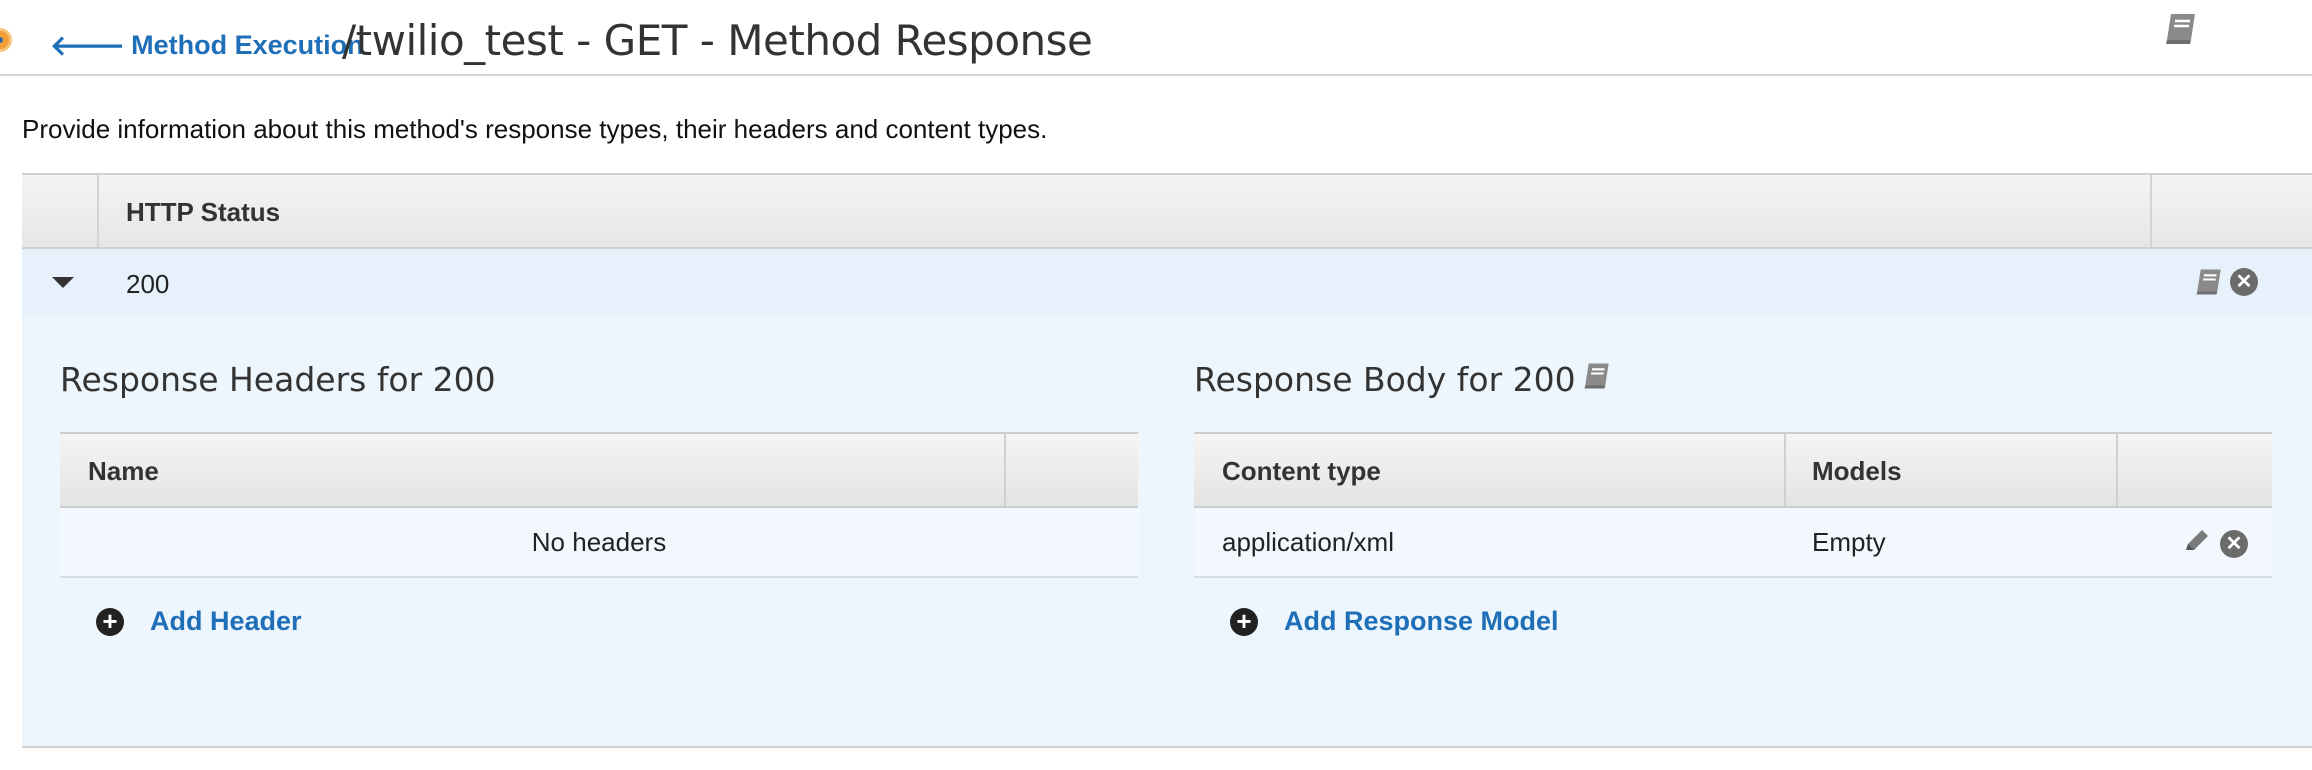 The image size is (2312, 770). I want to click on models-column-header: Models, so click(1857, 471).